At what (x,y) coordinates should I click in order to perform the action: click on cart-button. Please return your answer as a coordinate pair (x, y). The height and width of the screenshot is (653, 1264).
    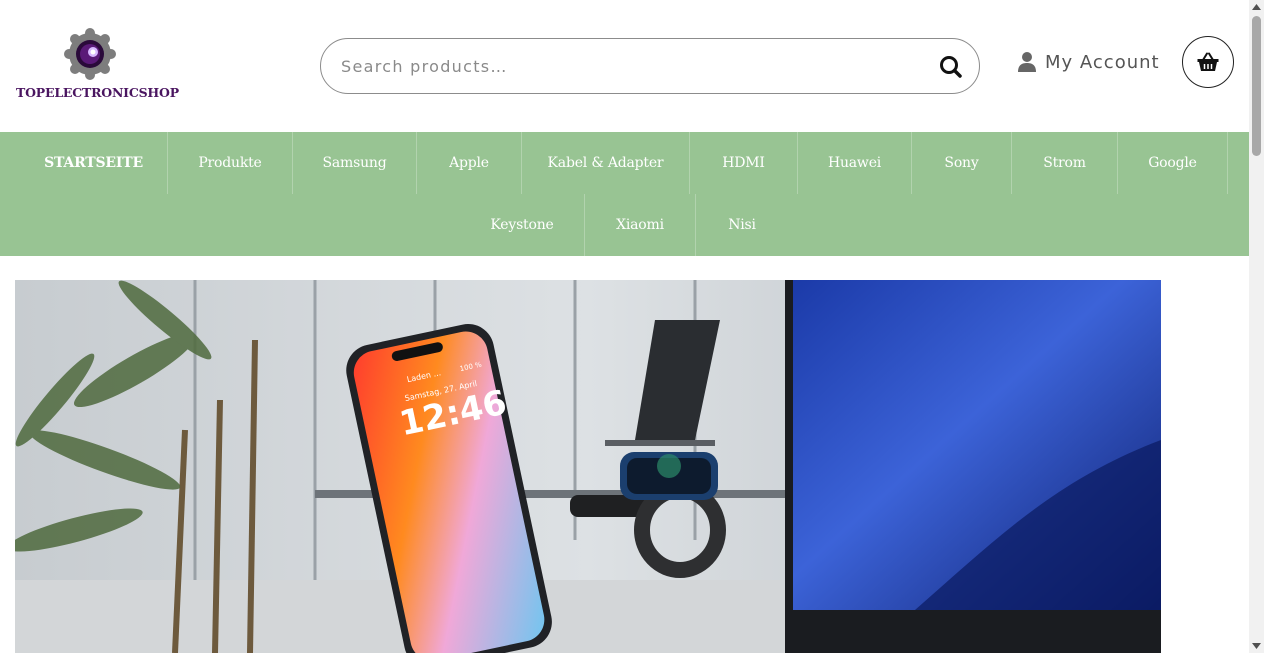
    Looking at the image, I should click on (1208, 62).